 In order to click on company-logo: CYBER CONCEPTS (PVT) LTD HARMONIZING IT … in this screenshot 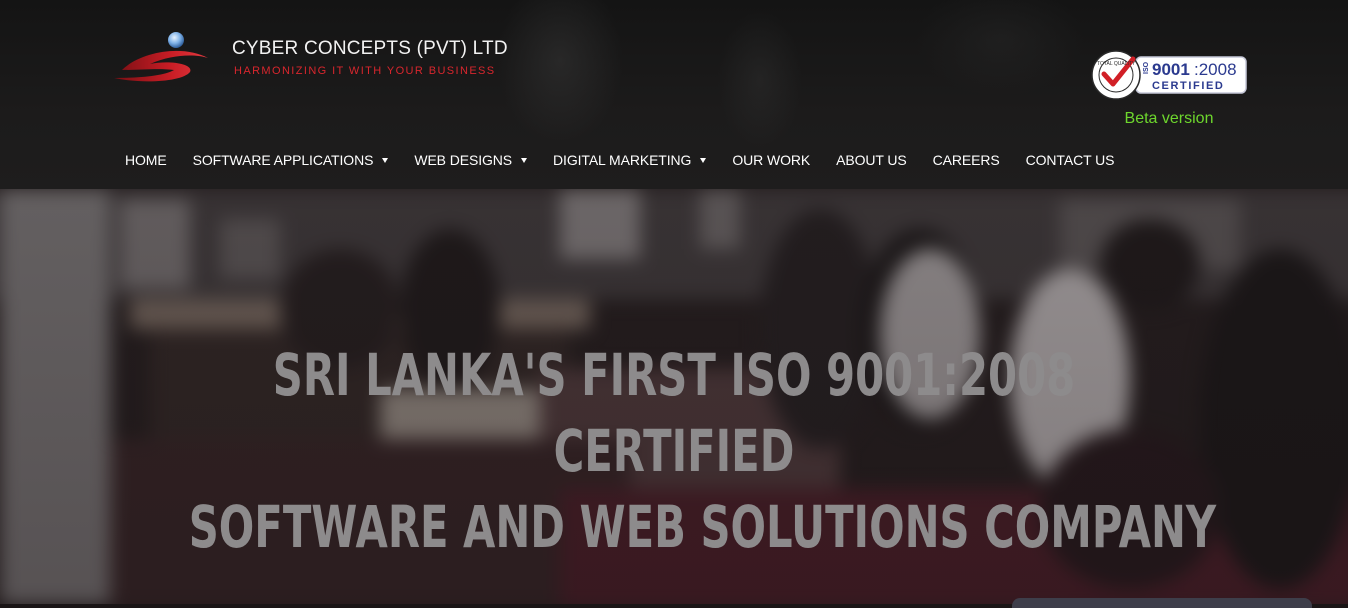, I will do `click(310, 58)`.